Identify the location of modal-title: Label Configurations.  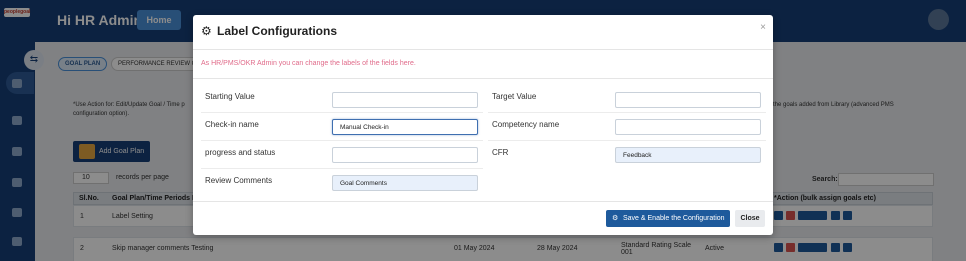
(277, 31).